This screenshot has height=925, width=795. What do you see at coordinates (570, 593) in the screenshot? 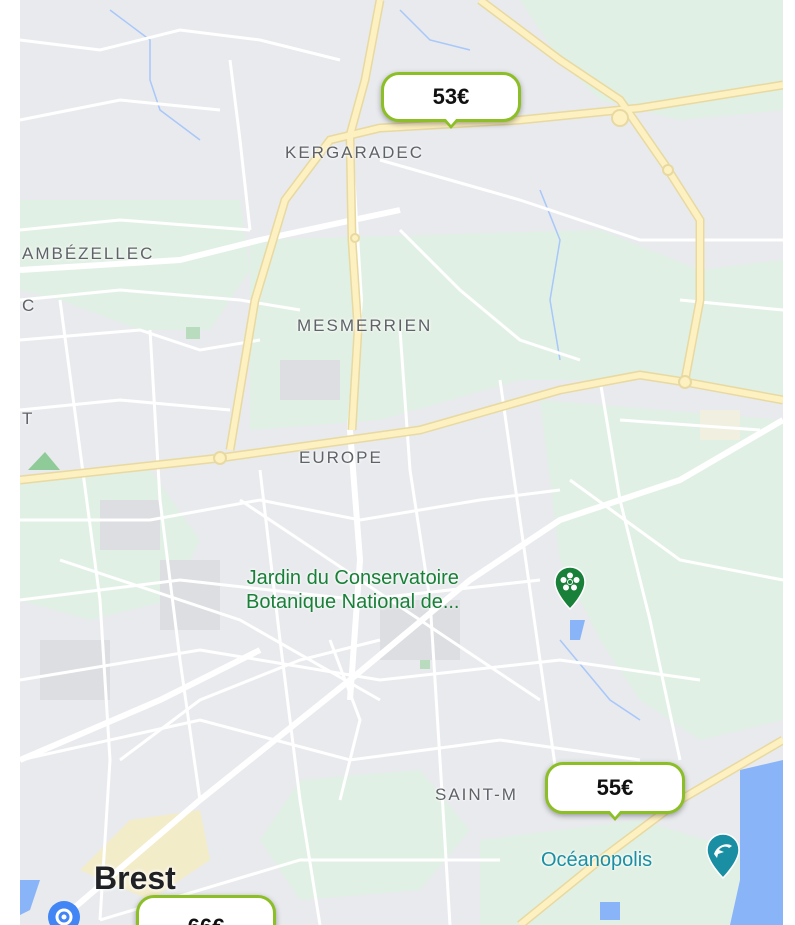
I see `flower-icon` at bounding box center [570, 593].